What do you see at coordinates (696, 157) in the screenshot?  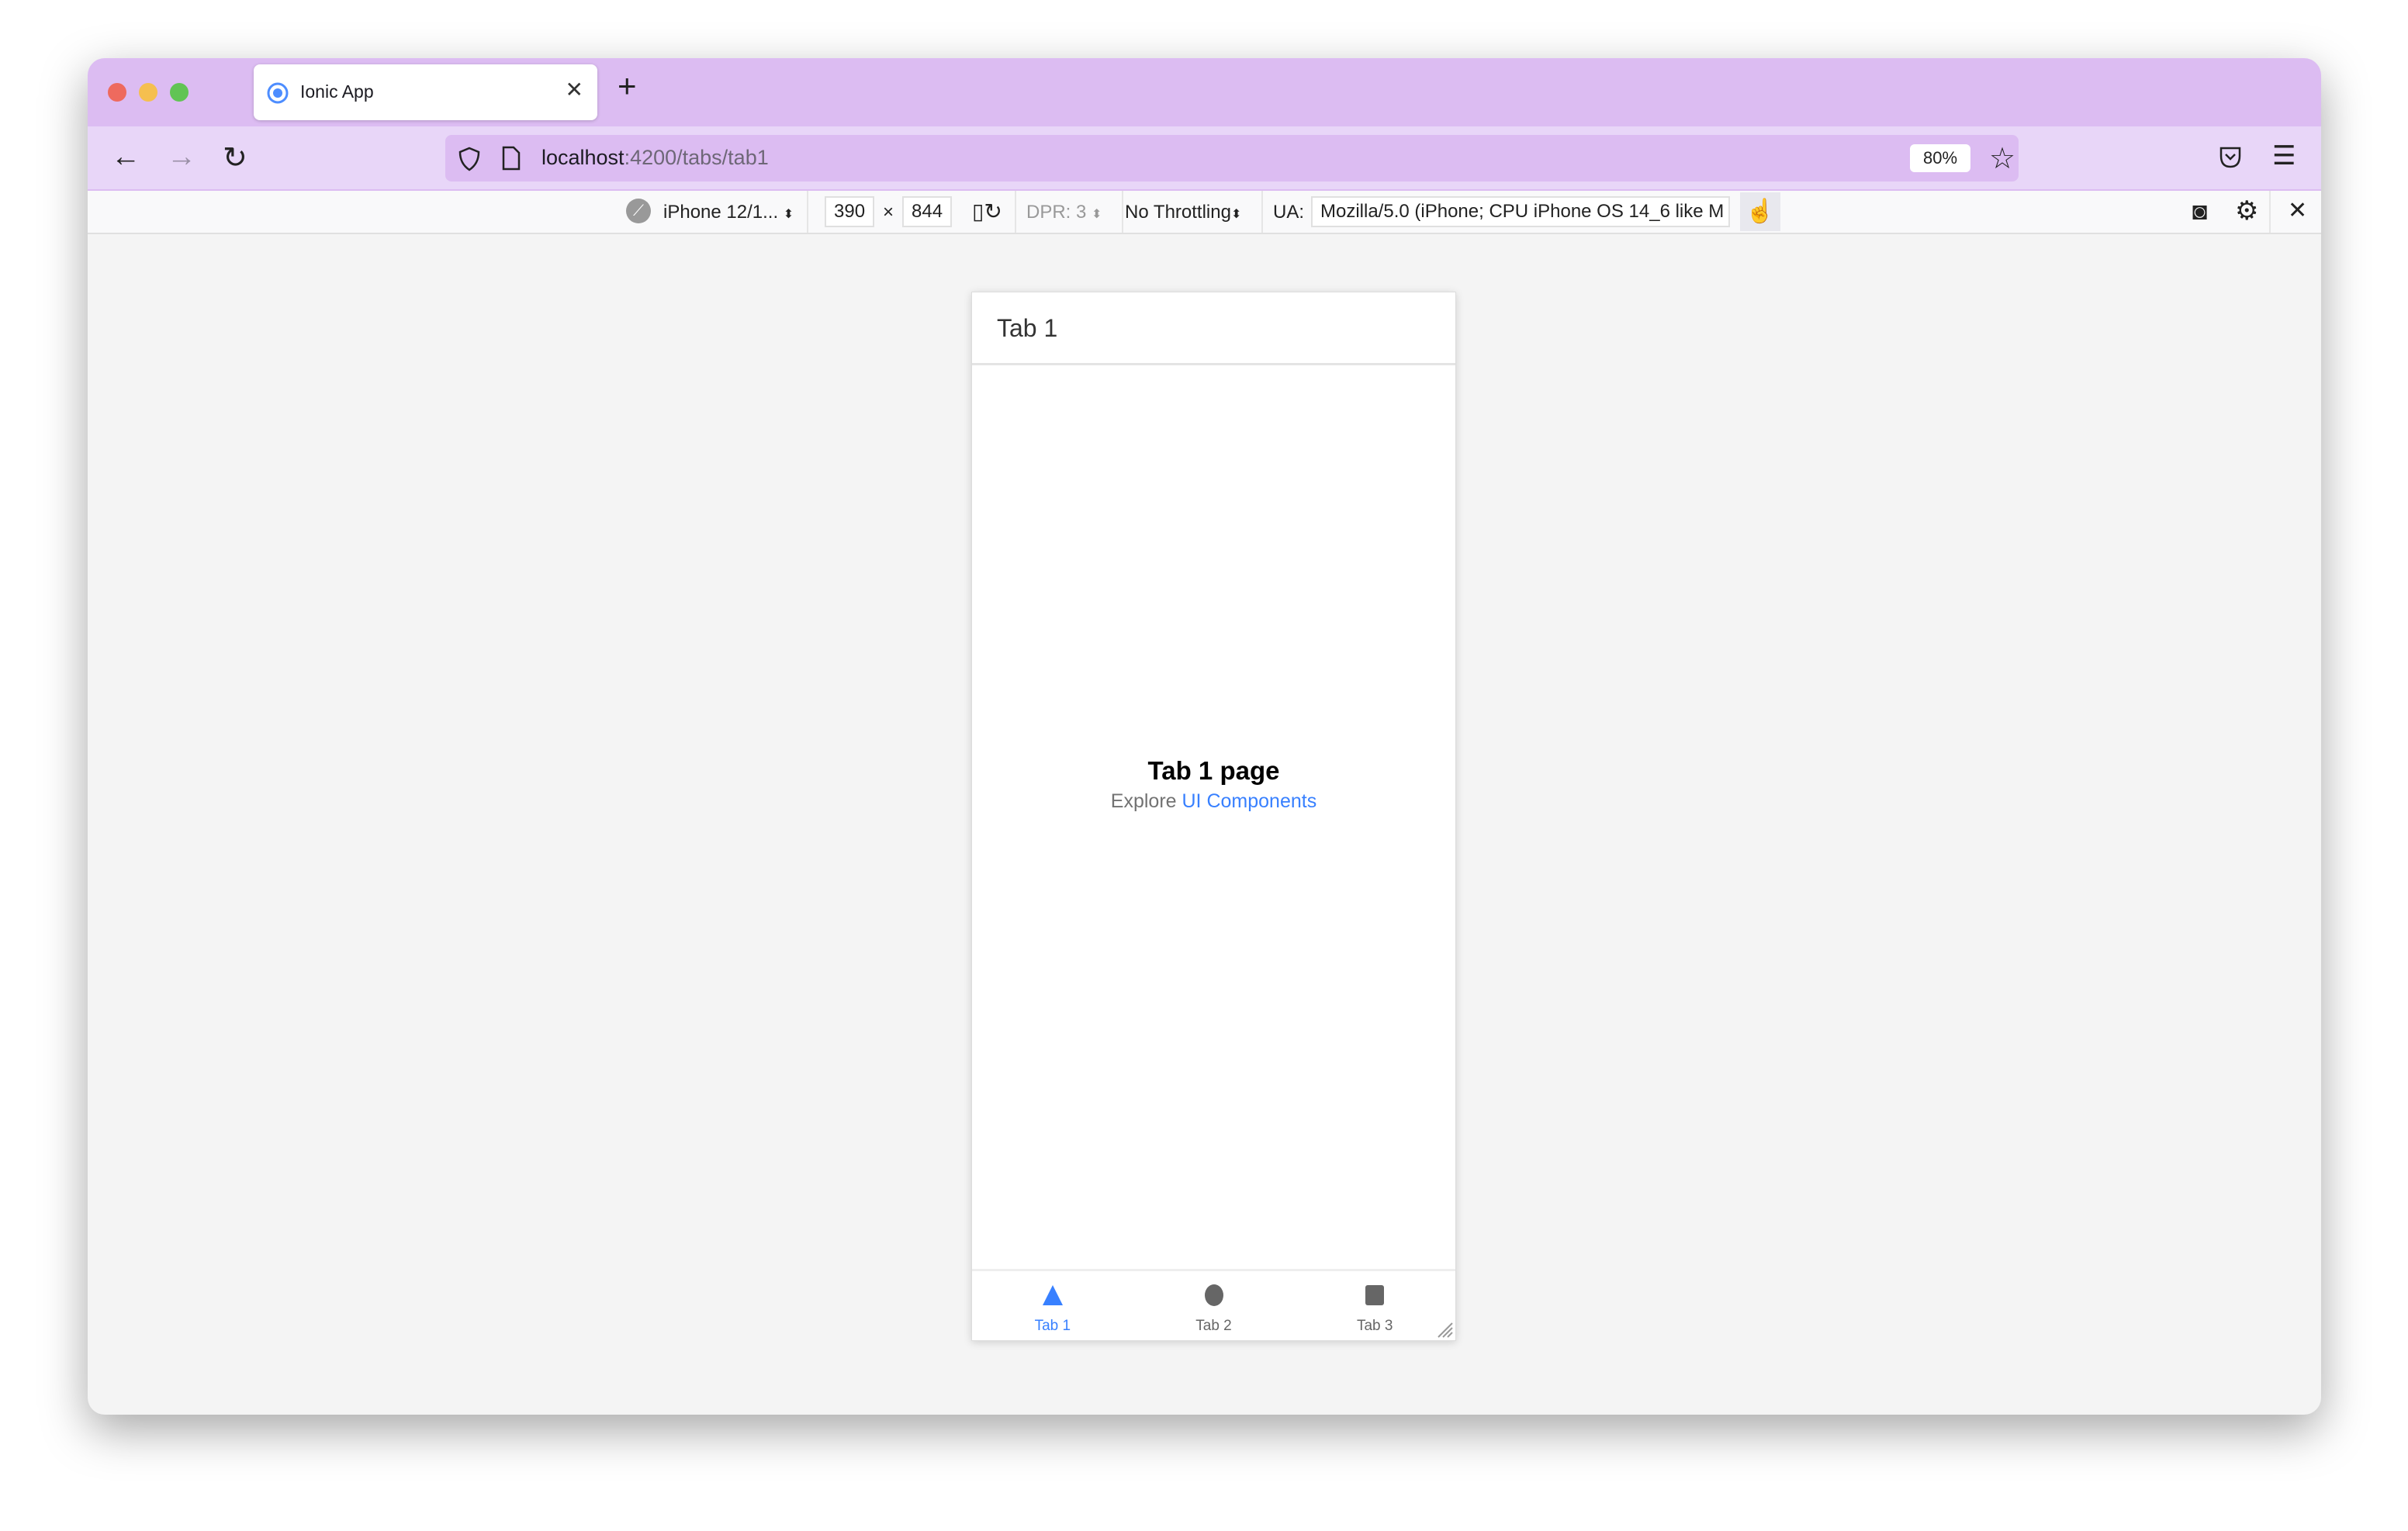 I see `url-path: :4200/tabs/tab1` at bounding box center [696, 157].